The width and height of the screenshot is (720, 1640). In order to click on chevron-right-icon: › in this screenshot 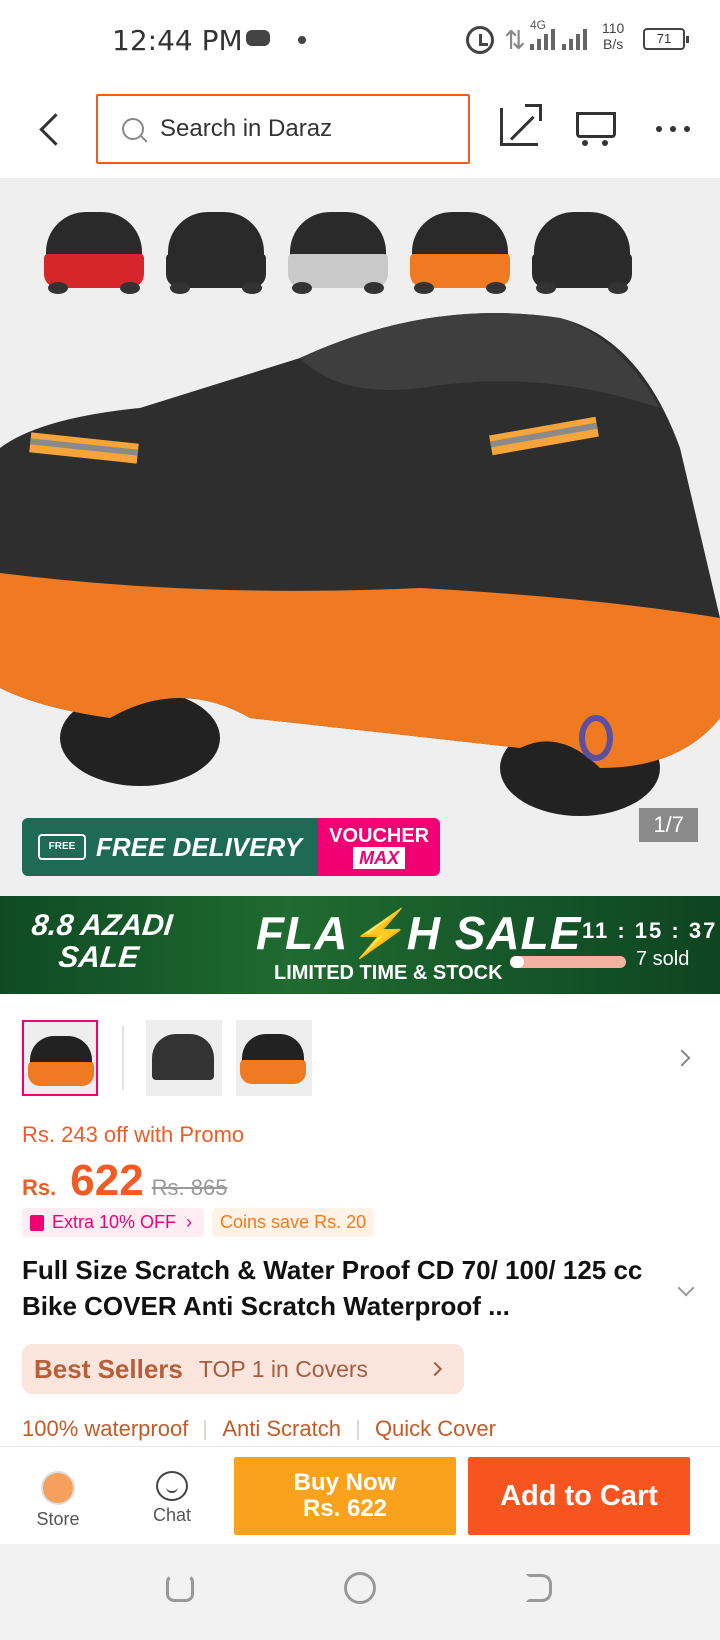, I will do `click(189, 1222)`.